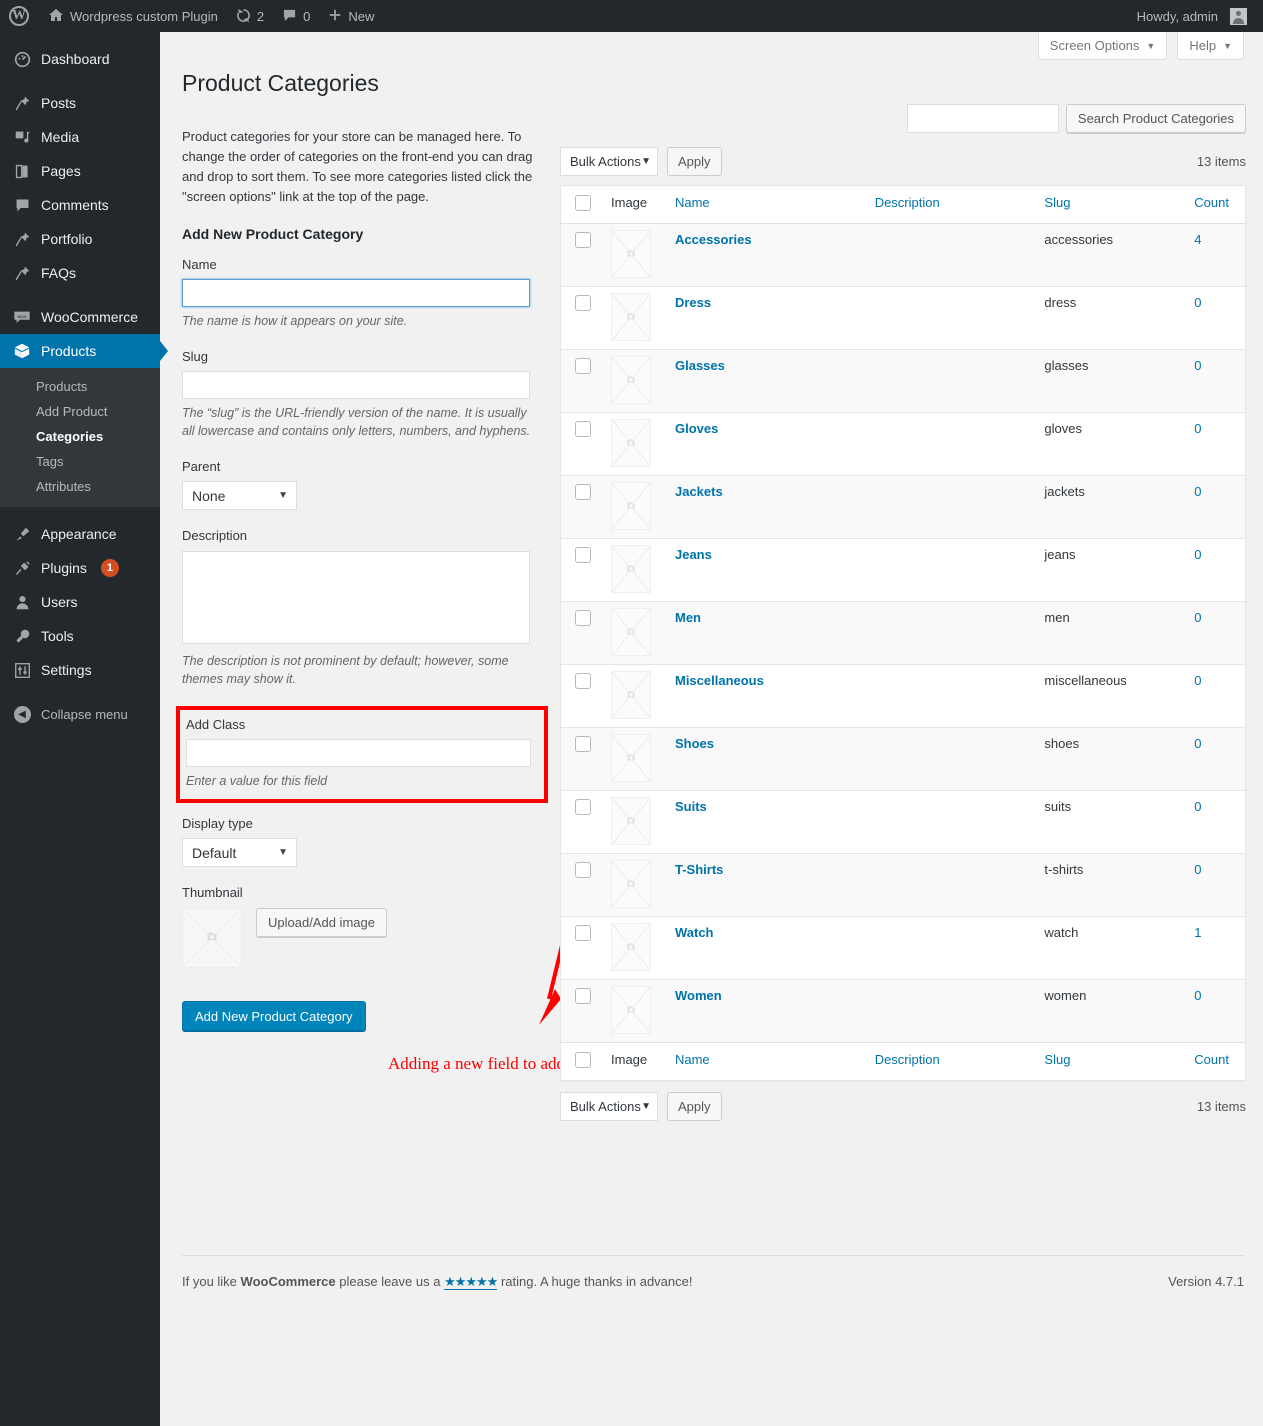  I want to click on submenu-item-tags: Tags, so click(80, 461).